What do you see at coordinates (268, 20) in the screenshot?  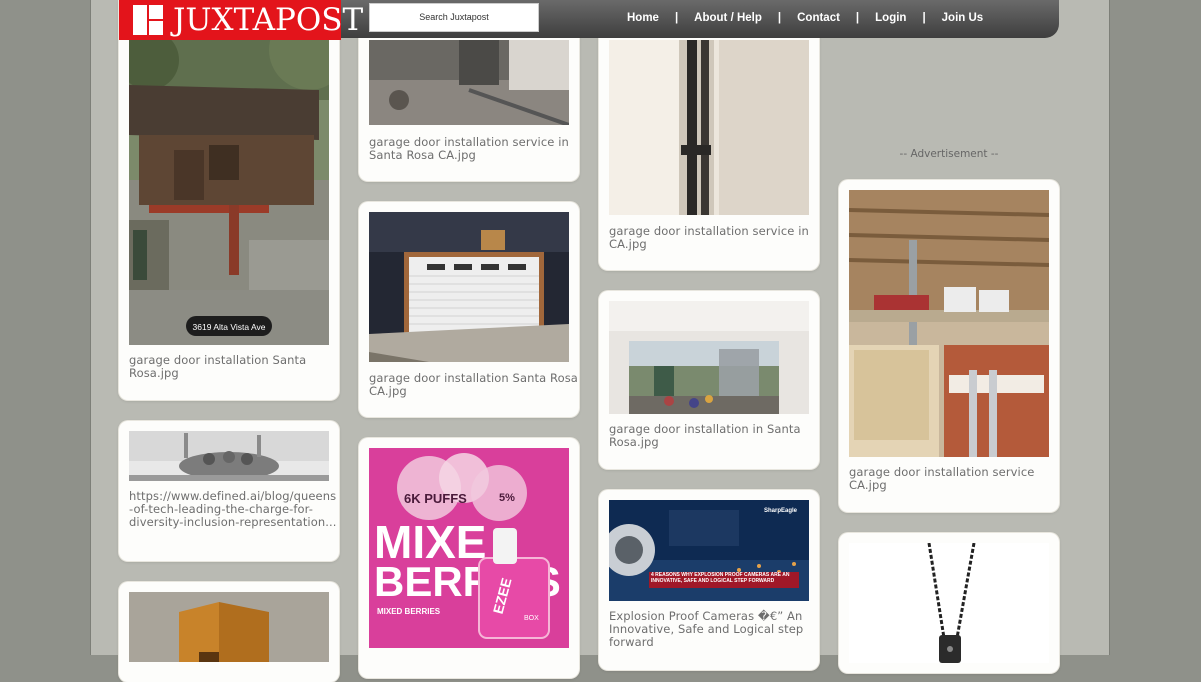 I see `logo-text: JUXTAPOST` at bounding box center [268, 20].